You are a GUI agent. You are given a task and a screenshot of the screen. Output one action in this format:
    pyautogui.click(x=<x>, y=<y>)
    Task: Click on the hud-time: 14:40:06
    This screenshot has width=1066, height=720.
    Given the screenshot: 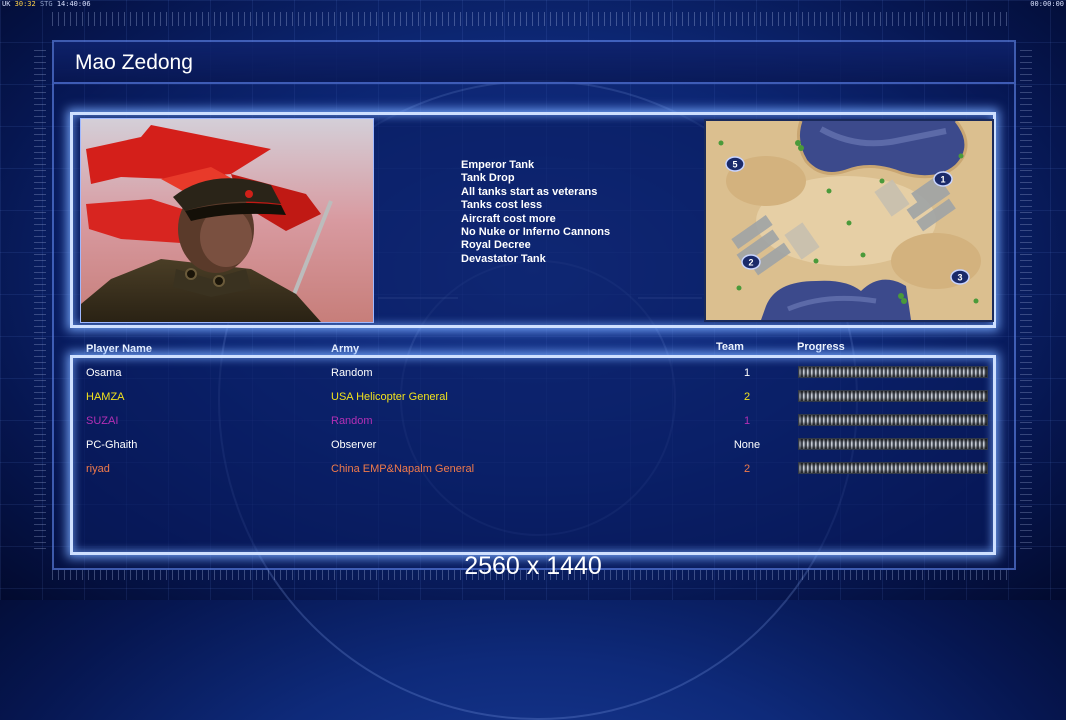 What is the action you would take?
    pyautogui.click(x=73, y=4)
    